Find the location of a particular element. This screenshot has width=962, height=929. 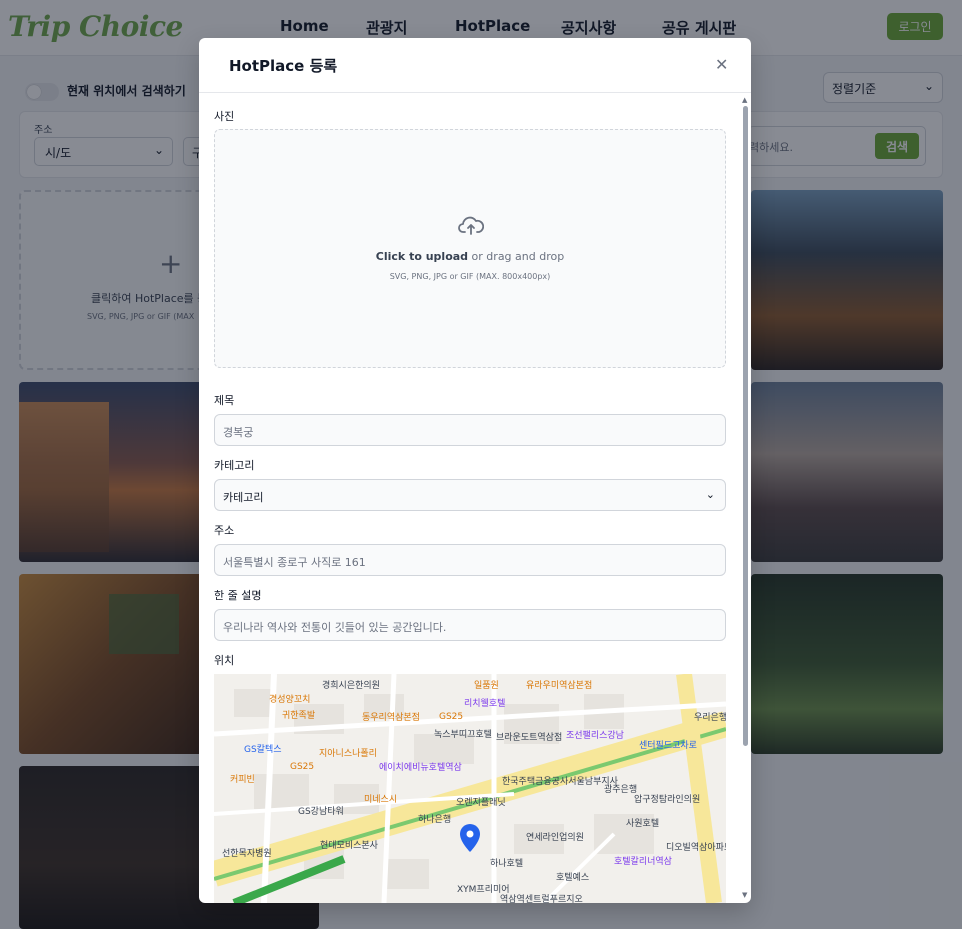

map-label: 유라우미역삼본점 is located at coordinates (559, 686).